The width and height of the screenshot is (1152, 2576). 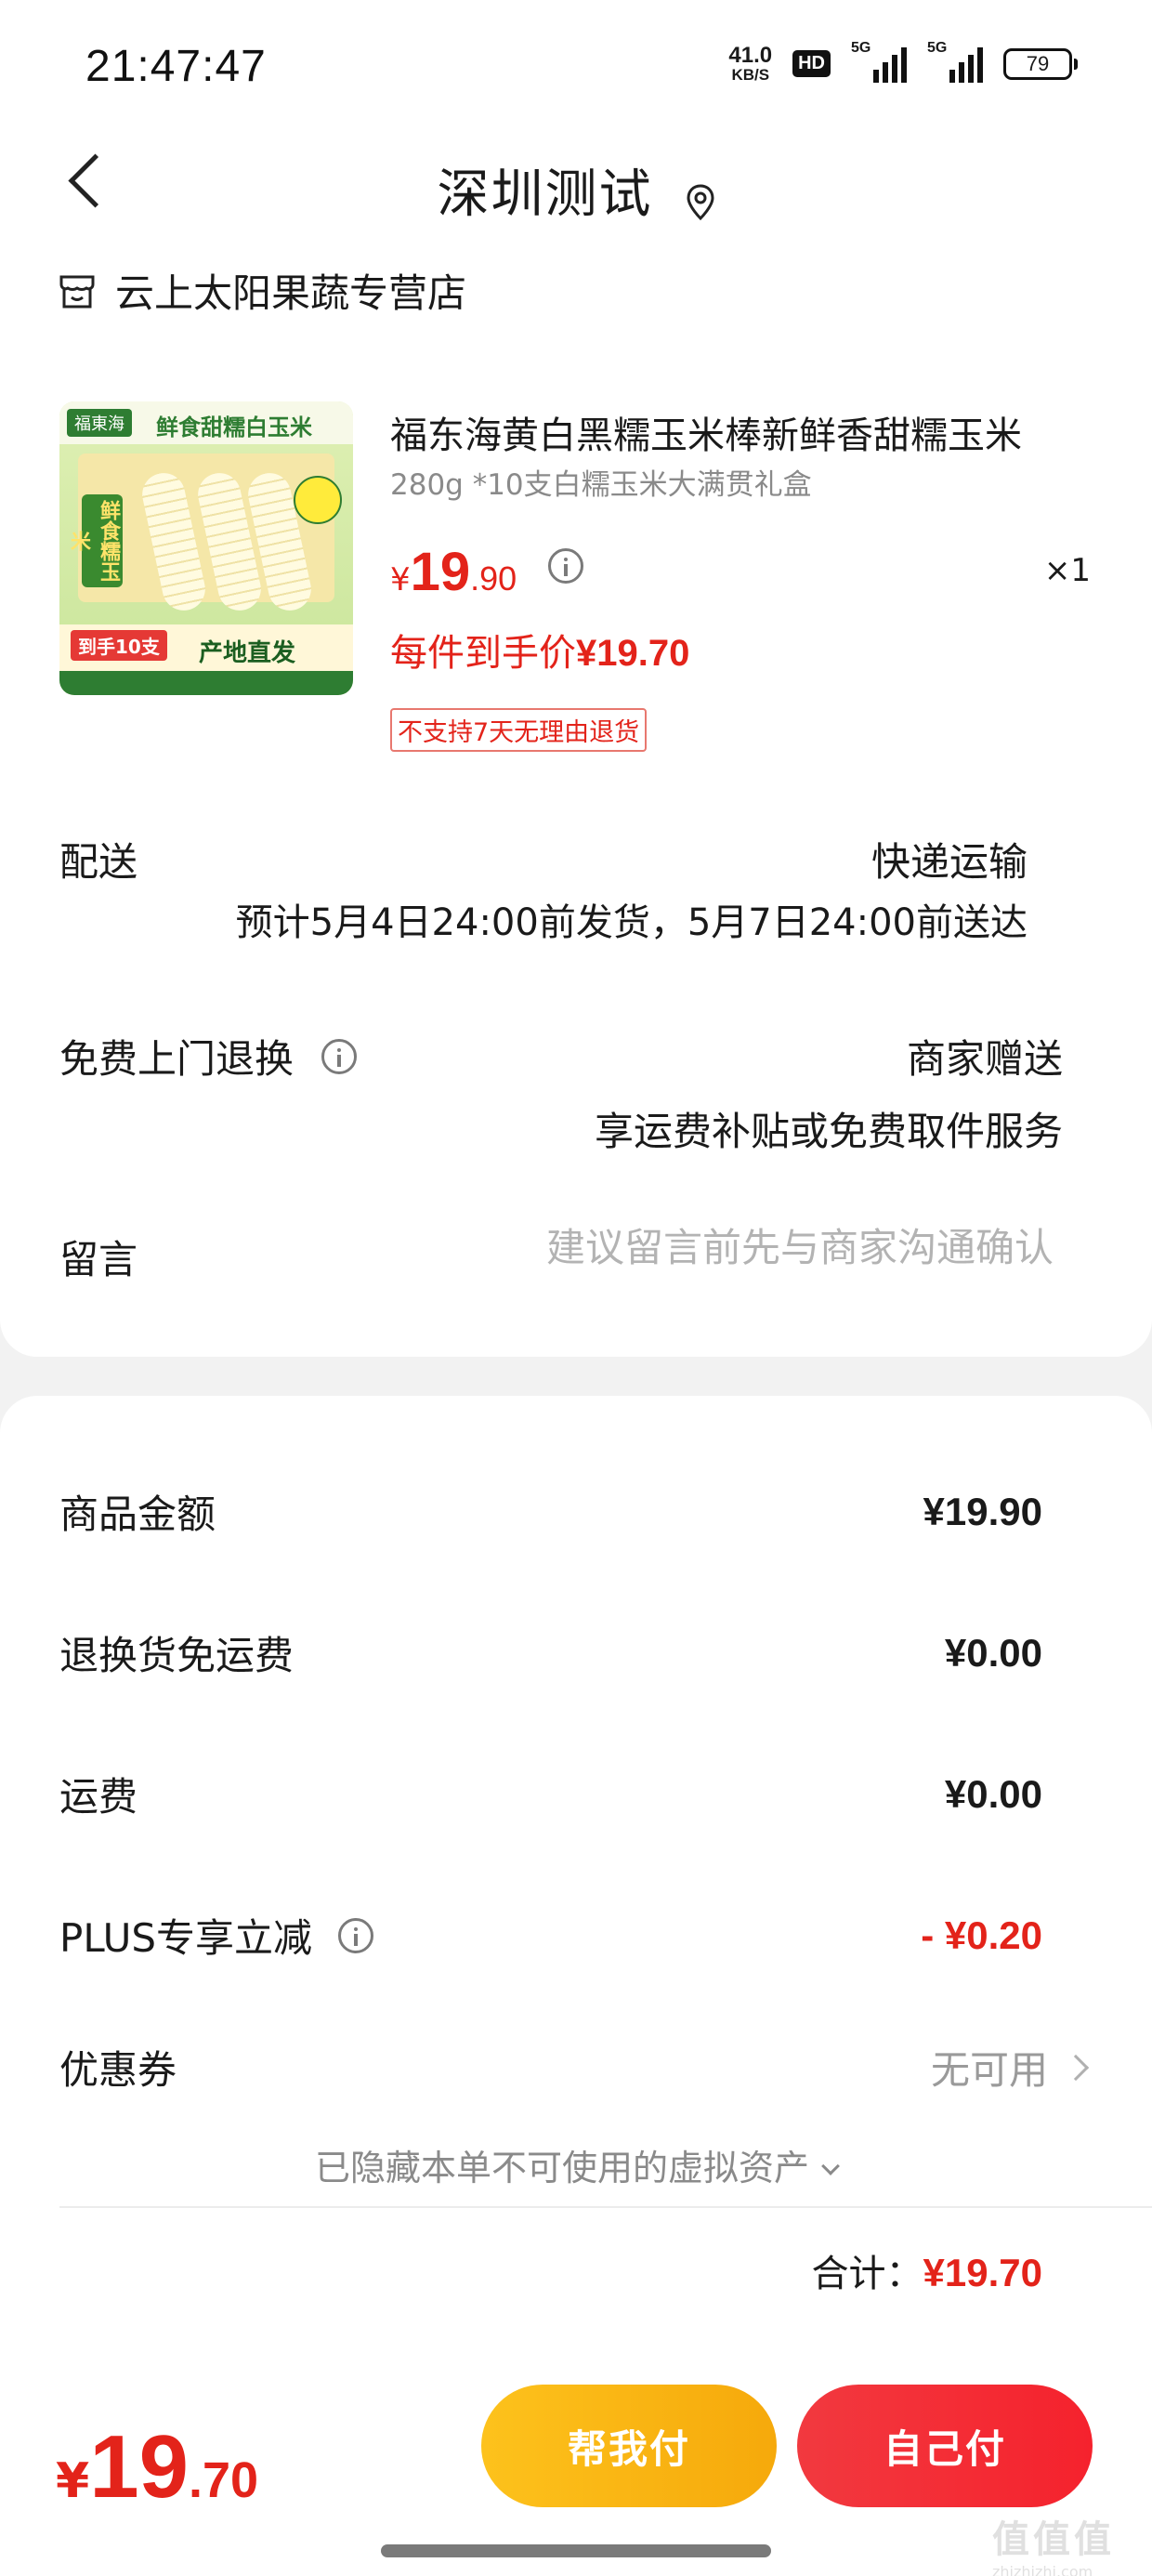 What do you see at coordinates (601, 485) in the screenshot?
I see `product-spec: 280g *10支白糯玉米大满贯礼盒` at bounding box center [601, 485].